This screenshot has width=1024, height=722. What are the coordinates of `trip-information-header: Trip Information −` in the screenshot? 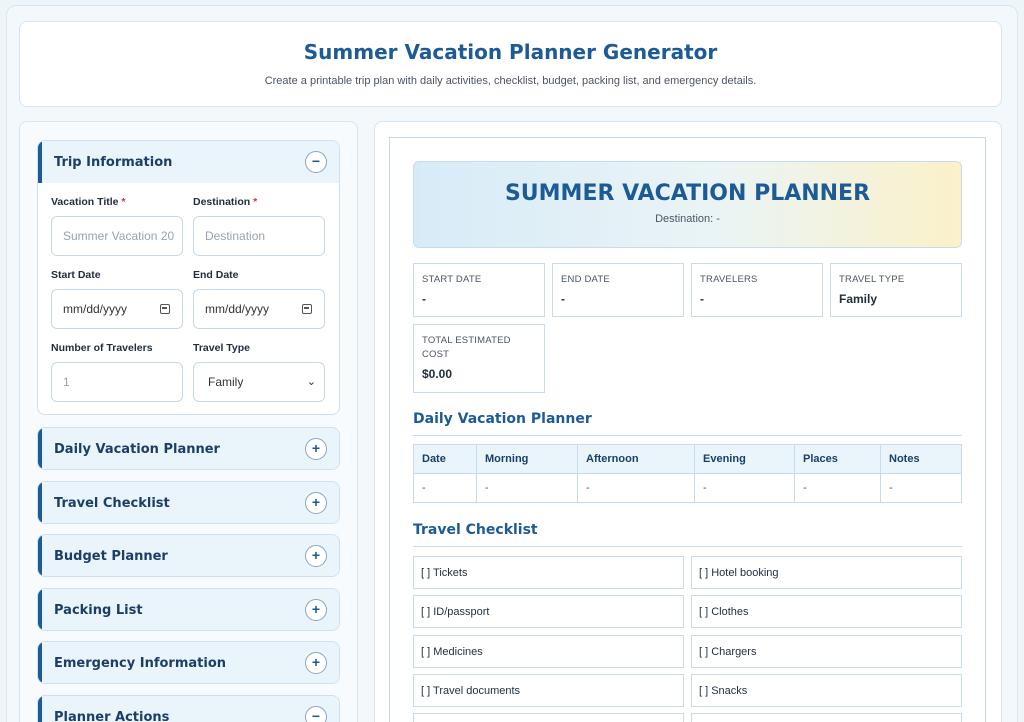 It's located at (188, 162).